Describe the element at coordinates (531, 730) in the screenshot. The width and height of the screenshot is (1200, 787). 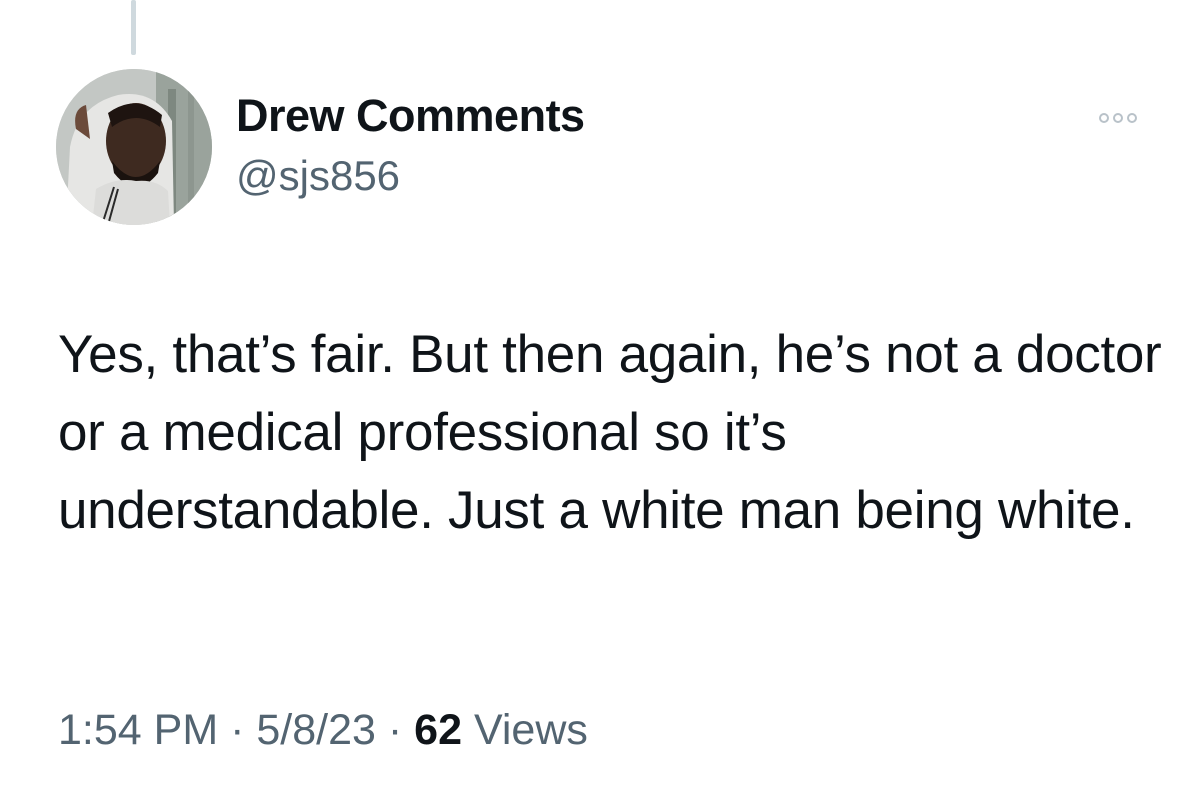
I see `views-label: Views` at that location.